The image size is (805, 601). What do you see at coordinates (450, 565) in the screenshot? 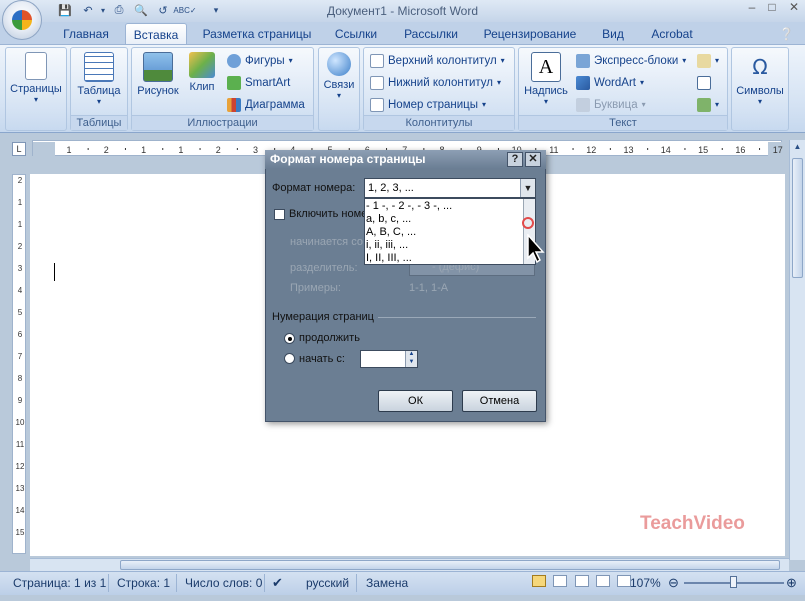
I see `hscroll-thumb` at bounding box center [450, 565].